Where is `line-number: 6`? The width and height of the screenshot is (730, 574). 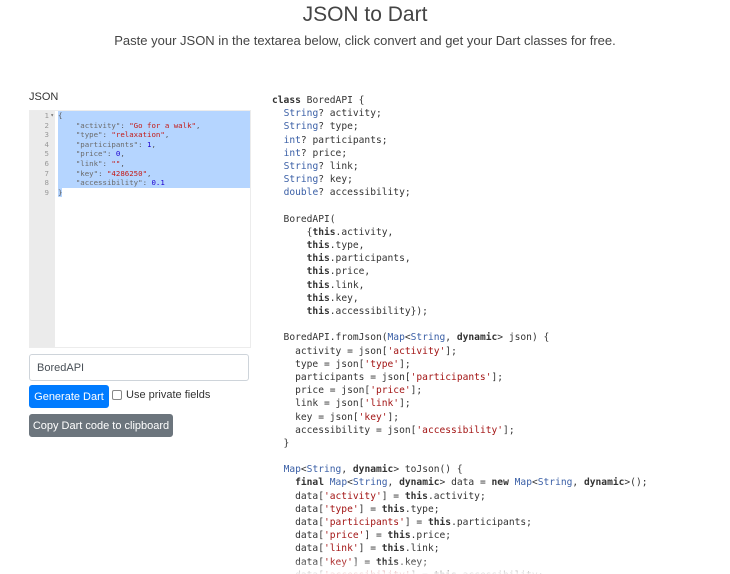
line-number: 6 is located at coordinates (46, 163).